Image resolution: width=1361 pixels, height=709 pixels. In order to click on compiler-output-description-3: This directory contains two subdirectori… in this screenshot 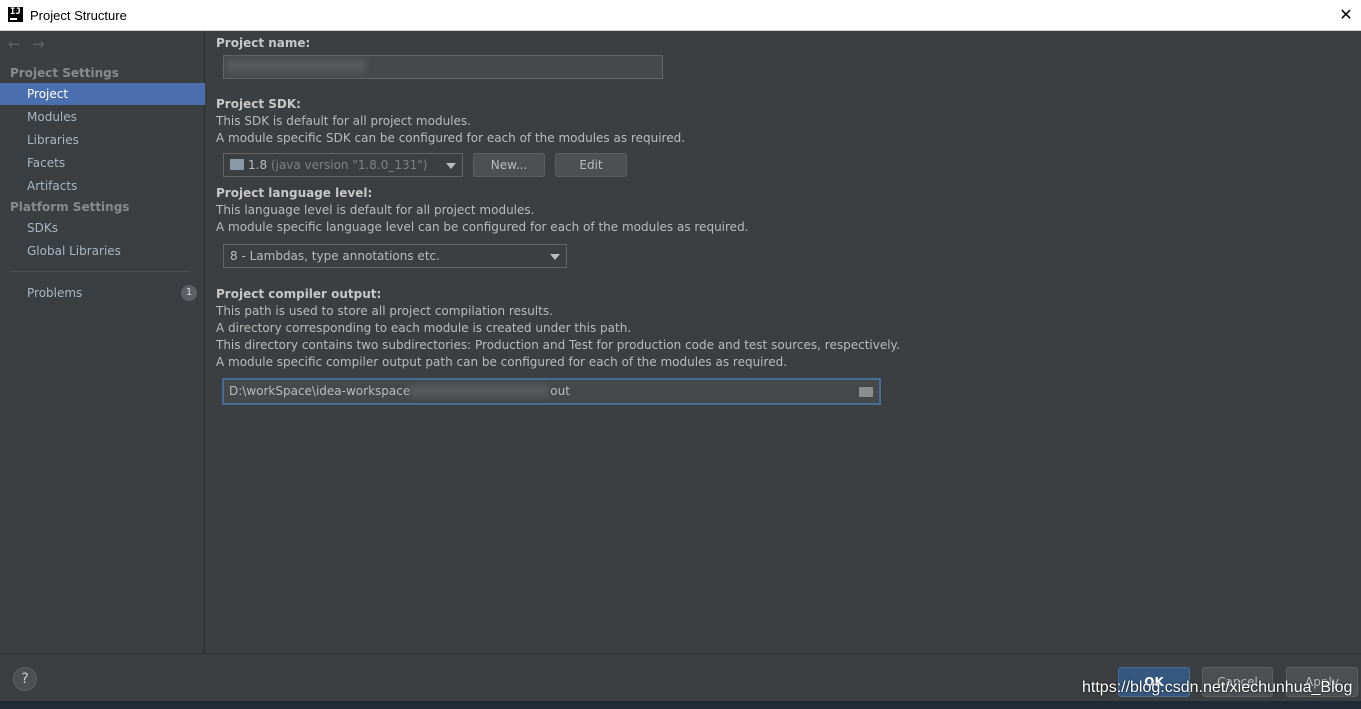, I will do `click(558, 345)`.